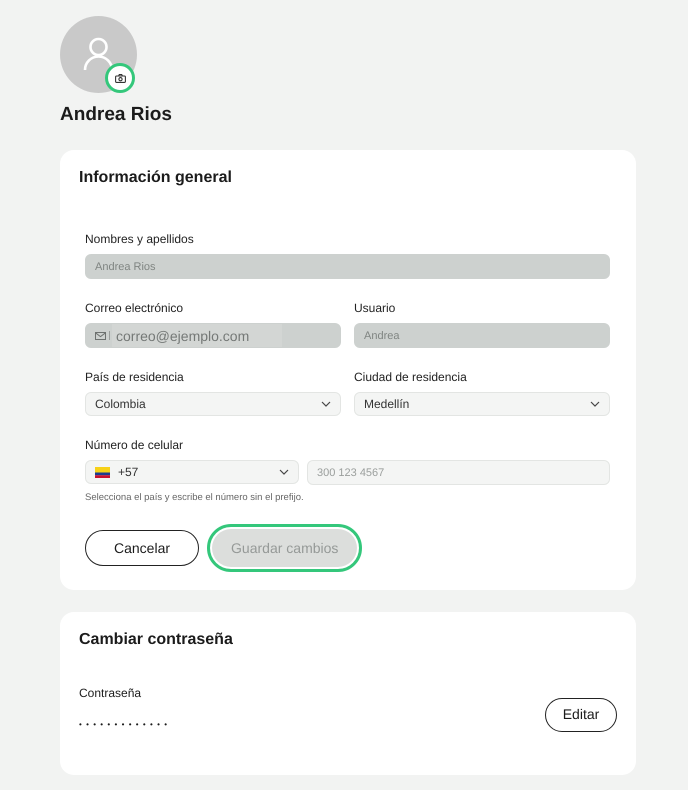 This screenshot has width=688, height=790. Describe the element at coordinates (102, 472) in the screenshot. I see `flag-icon` at that location.